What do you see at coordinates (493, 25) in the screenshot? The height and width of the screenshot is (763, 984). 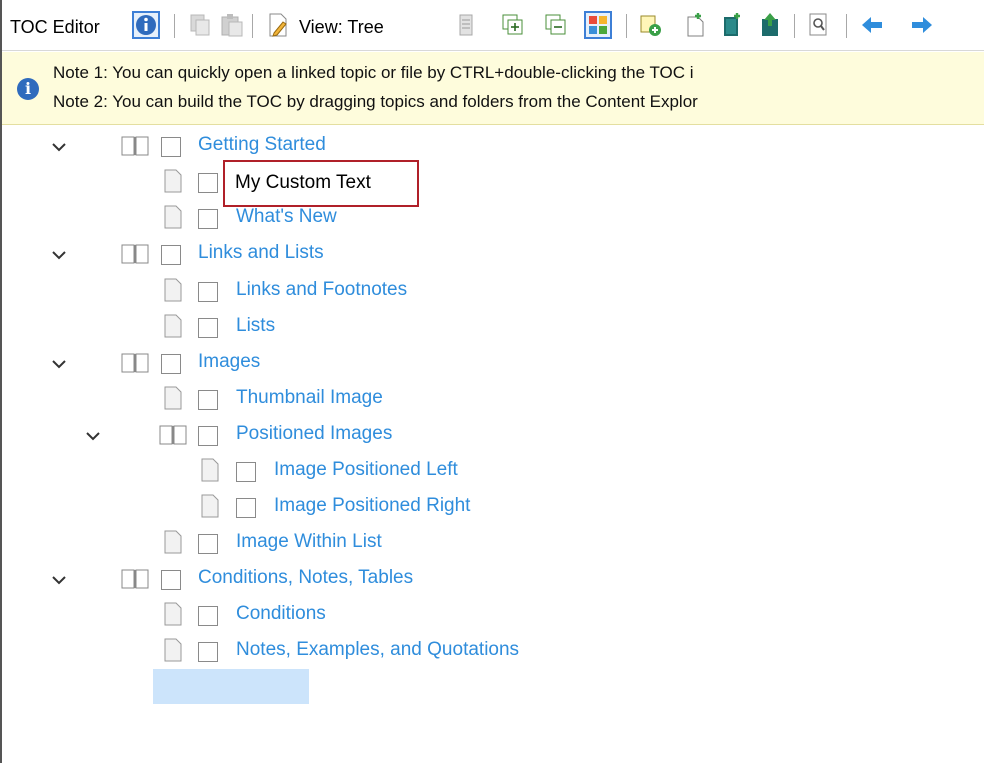 I see `toolbar: TOC Editor View: Tree` at bounding box center [493, 25].